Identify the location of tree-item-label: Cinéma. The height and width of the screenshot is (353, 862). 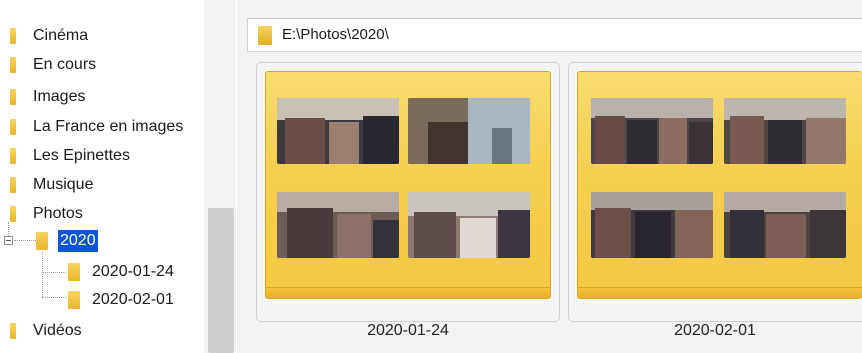
(61, 35).